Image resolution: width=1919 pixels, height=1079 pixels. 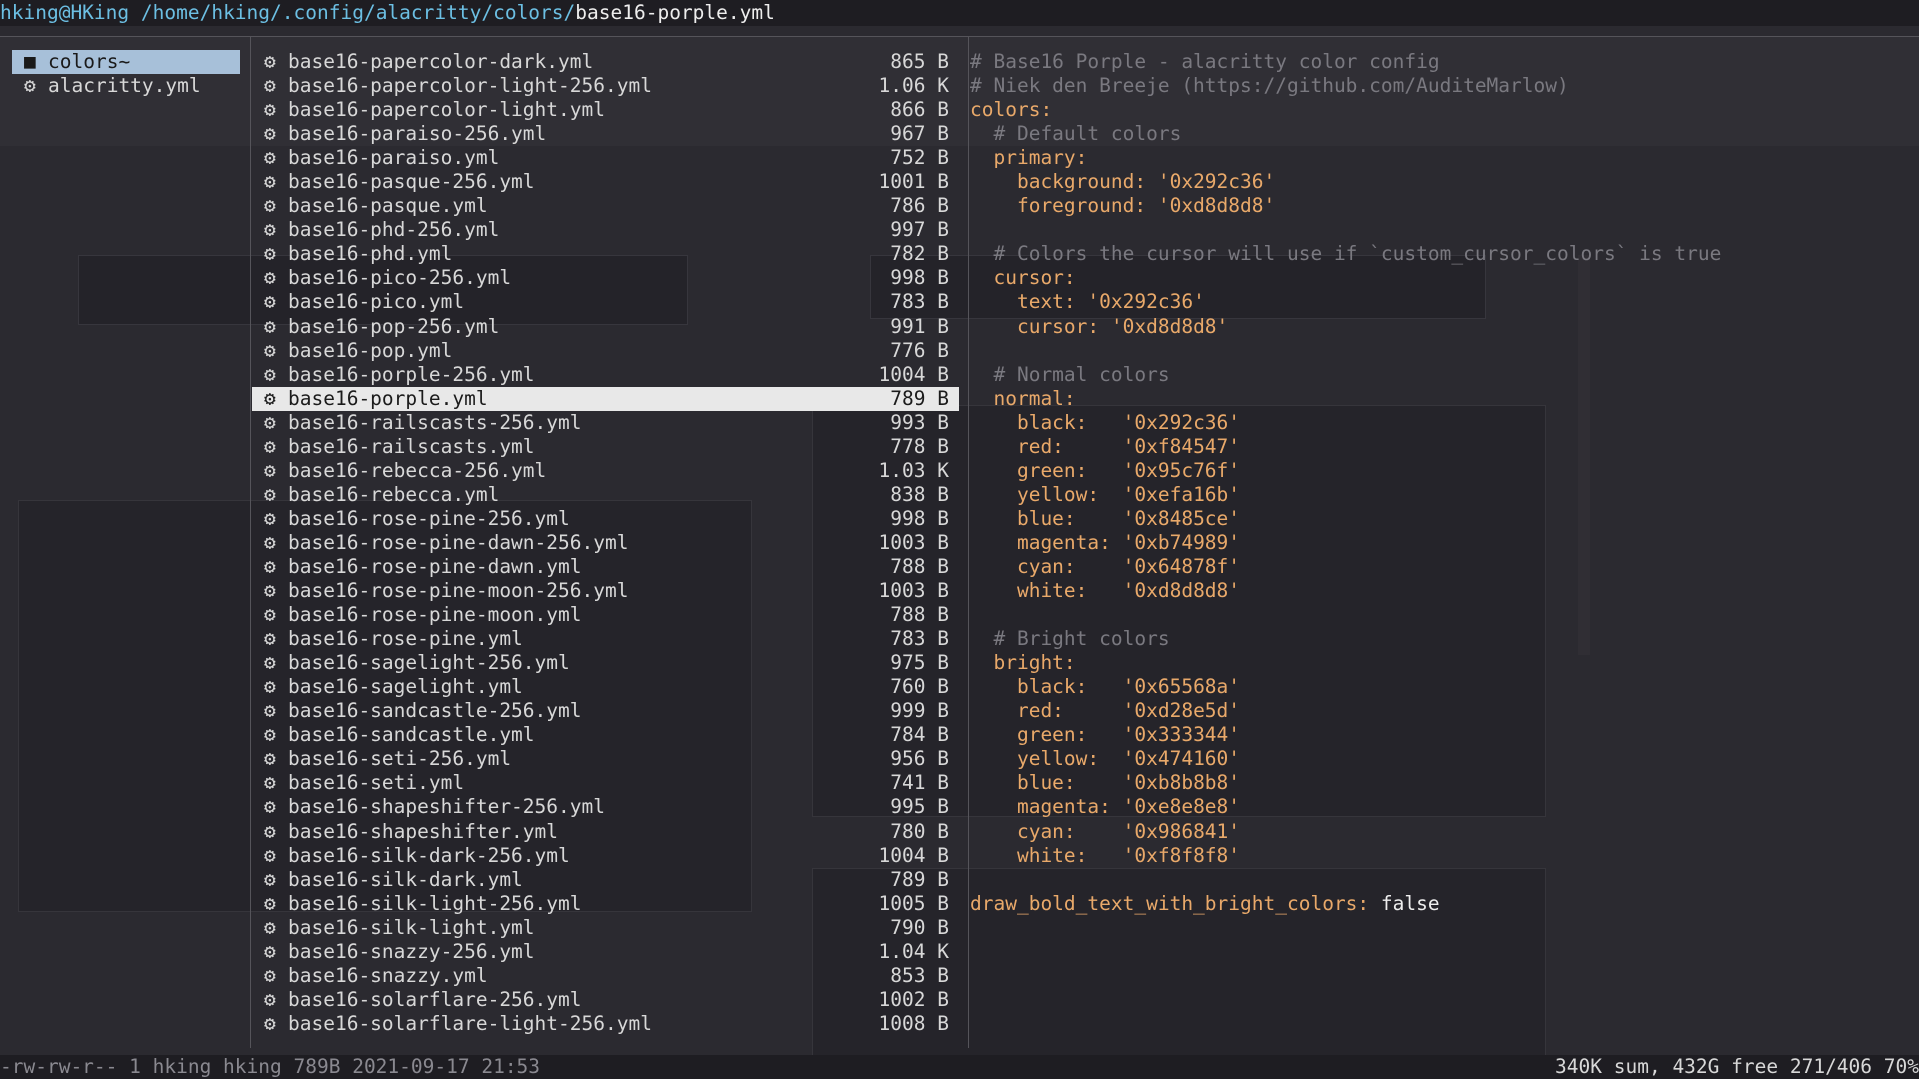 What do you see at coordinates (605, 302) in the screenshot?
I see `file-entry: ⚙ base16-pico.yml 783 B` at bounding box center [605, 302].